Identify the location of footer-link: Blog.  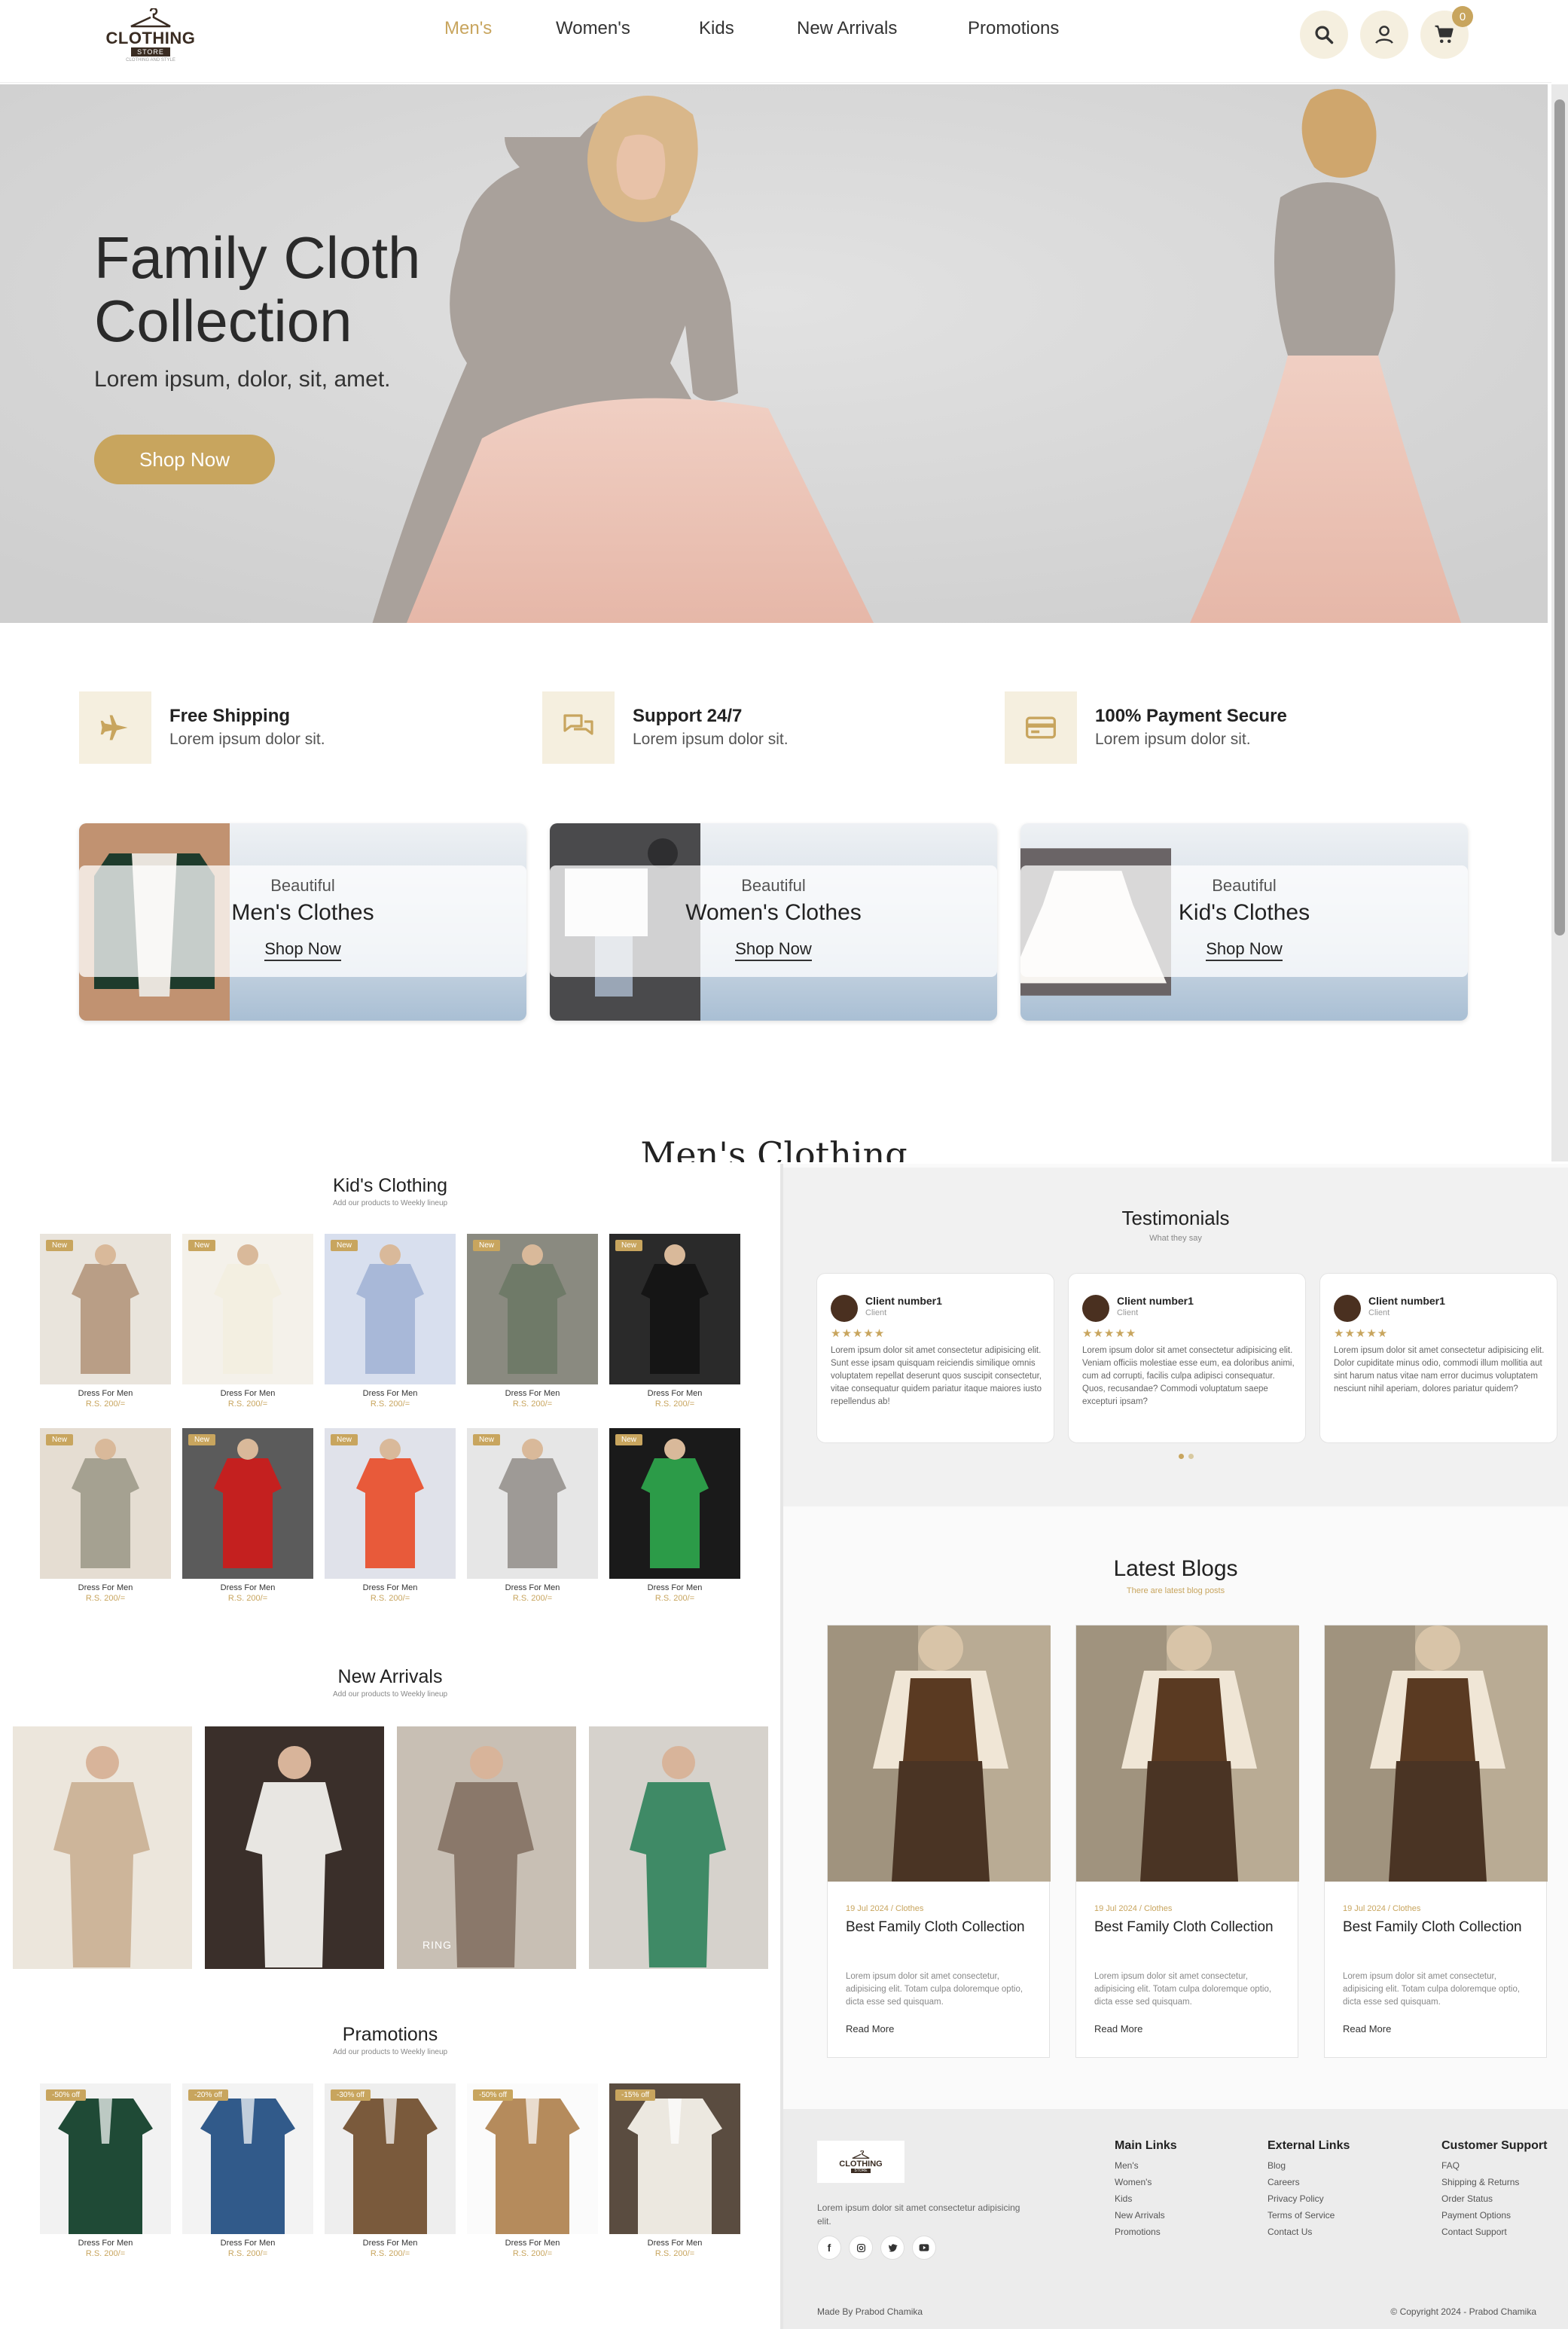
(1309, 2165).